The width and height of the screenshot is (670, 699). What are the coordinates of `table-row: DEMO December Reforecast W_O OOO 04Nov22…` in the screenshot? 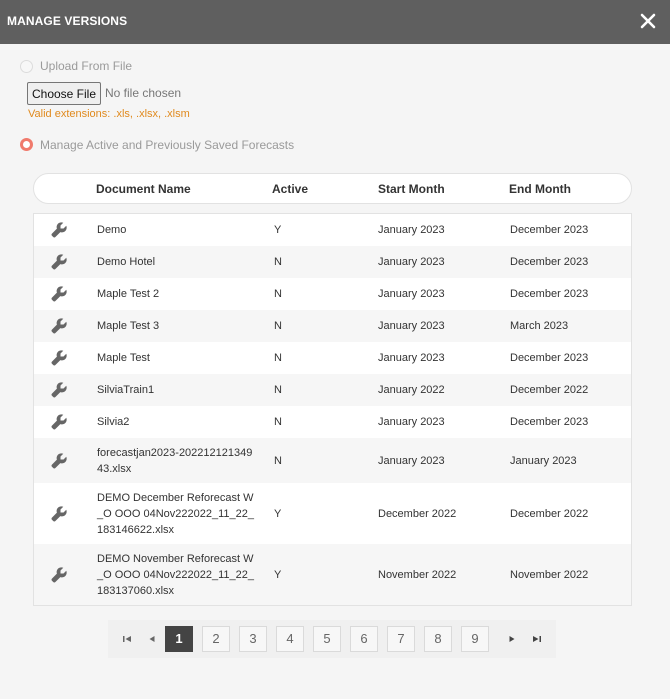 It's located at (332, 513).